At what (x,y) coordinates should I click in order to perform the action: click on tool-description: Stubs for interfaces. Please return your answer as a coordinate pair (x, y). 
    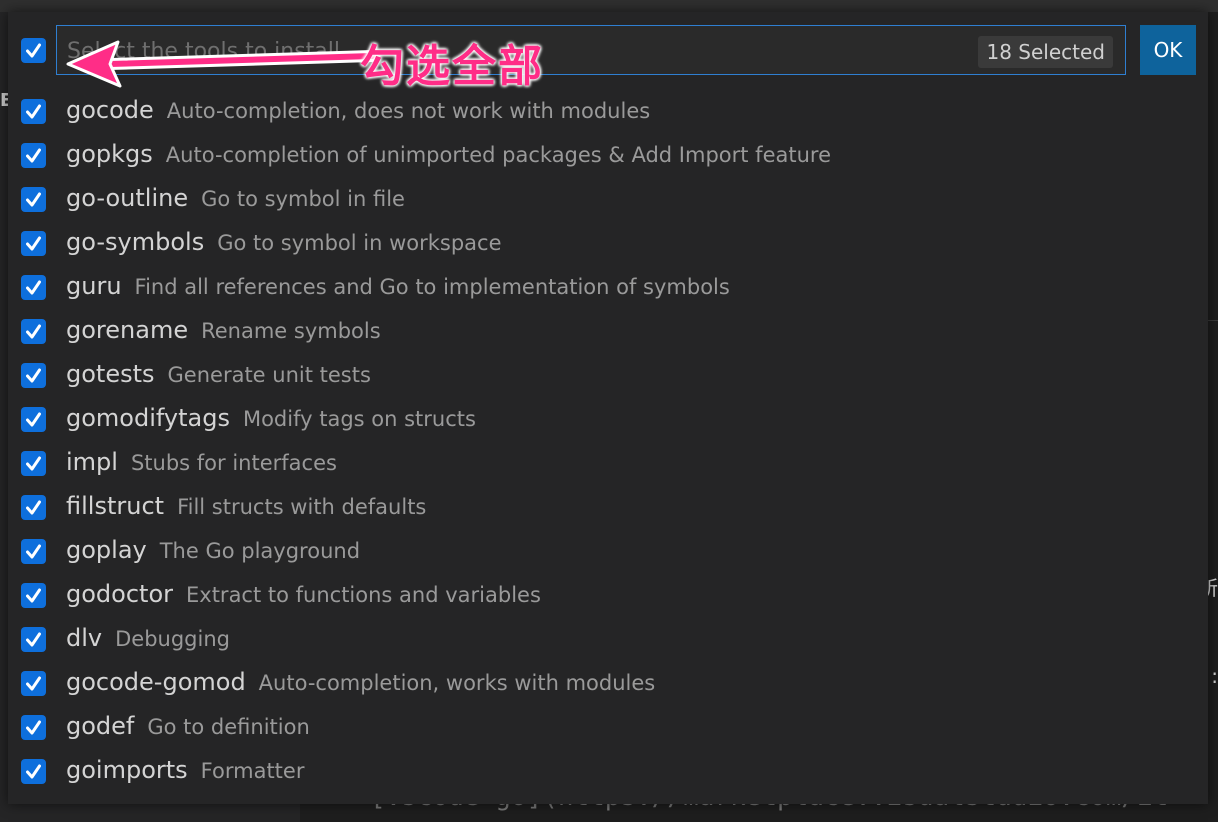
    Looking at the image, I should click on (233, 463).